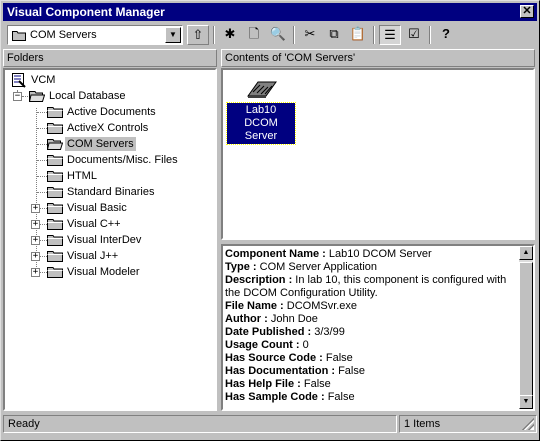 The width and height of the screenshot is (540, 441). Describe the element at coordinates (294, 319) in the screenshot. I see `detail-value: John Doe` at that location.